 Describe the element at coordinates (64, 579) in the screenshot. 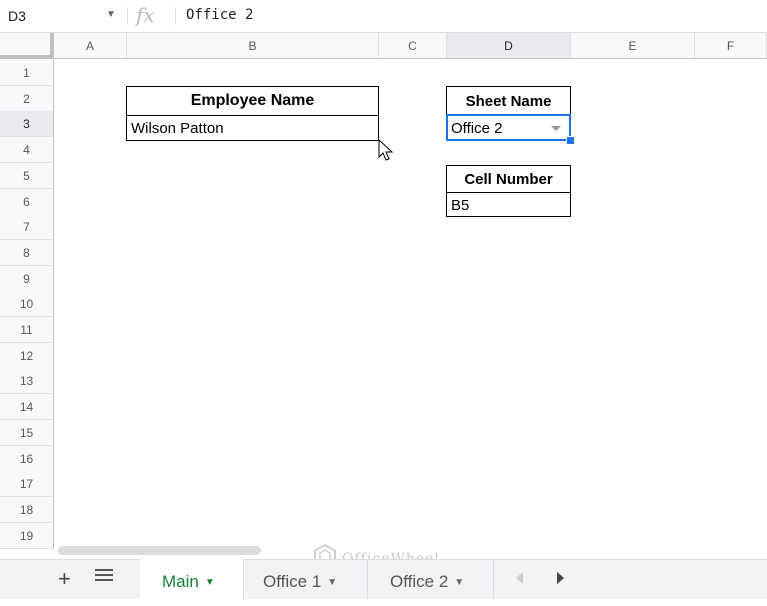

I see `add-sheet-button: +` at that location.